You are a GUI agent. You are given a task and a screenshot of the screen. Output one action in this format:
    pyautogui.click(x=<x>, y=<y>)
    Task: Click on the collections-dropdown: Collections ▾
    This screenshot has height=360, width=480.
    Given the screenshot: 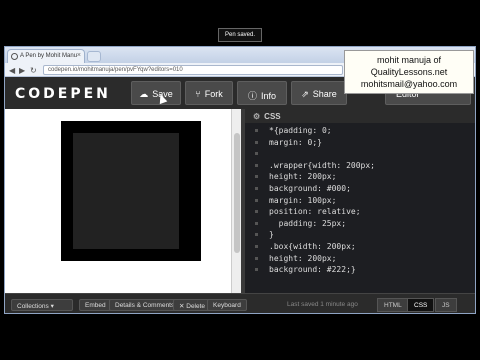 What is the action you would take?
    pyautogui.click(x=42, y=305)
    